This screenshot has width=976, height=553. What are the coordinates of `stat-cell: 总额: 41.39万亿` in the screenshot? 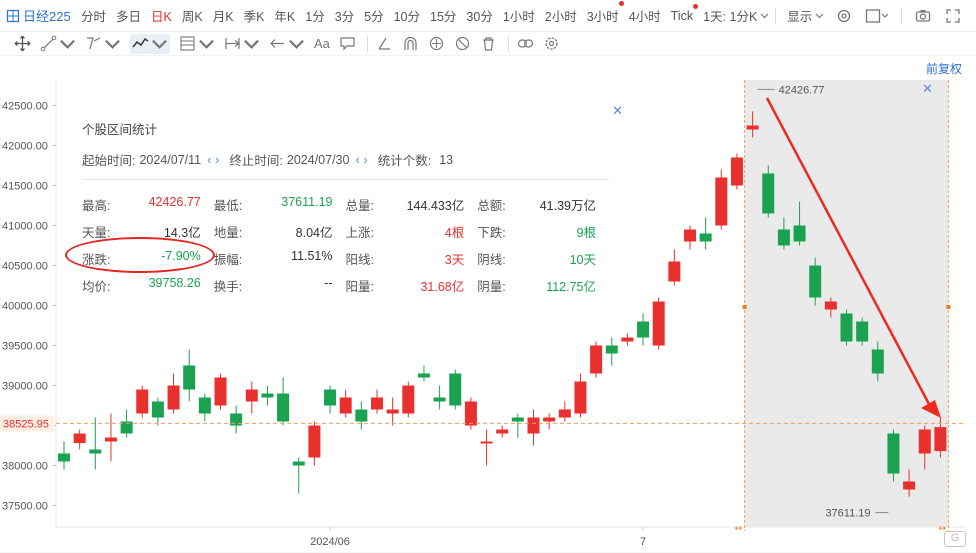 It's located at (543, 205).